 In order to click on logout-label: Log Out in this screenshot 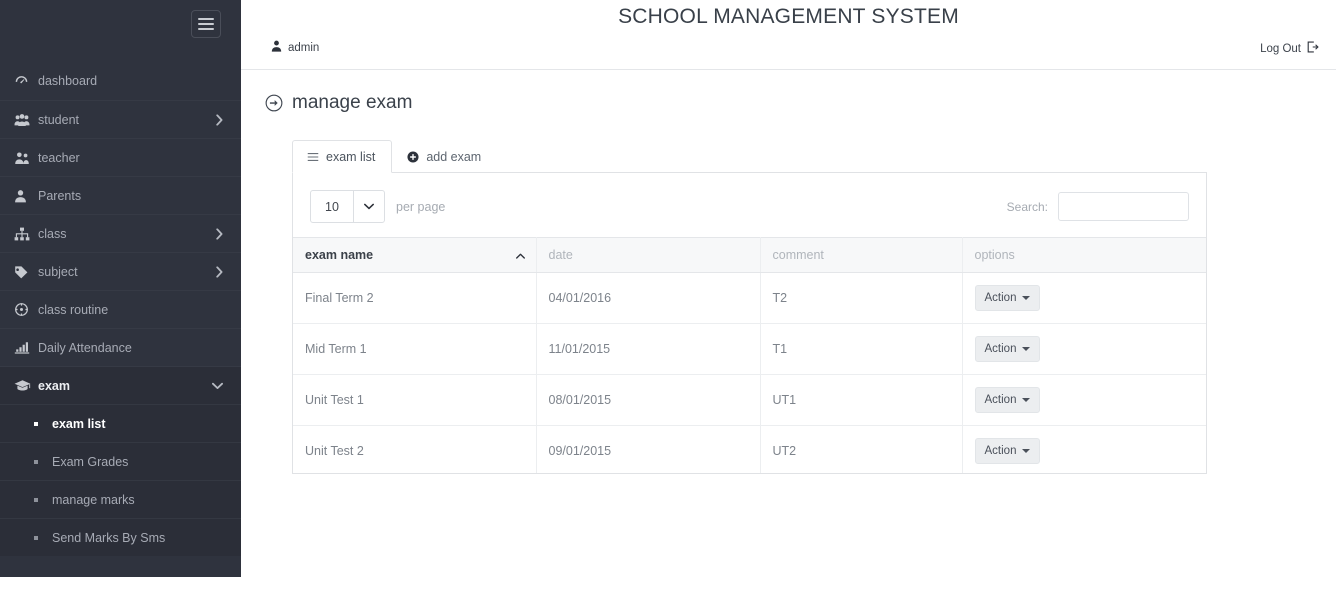, I will do `click(1280, 48)`.